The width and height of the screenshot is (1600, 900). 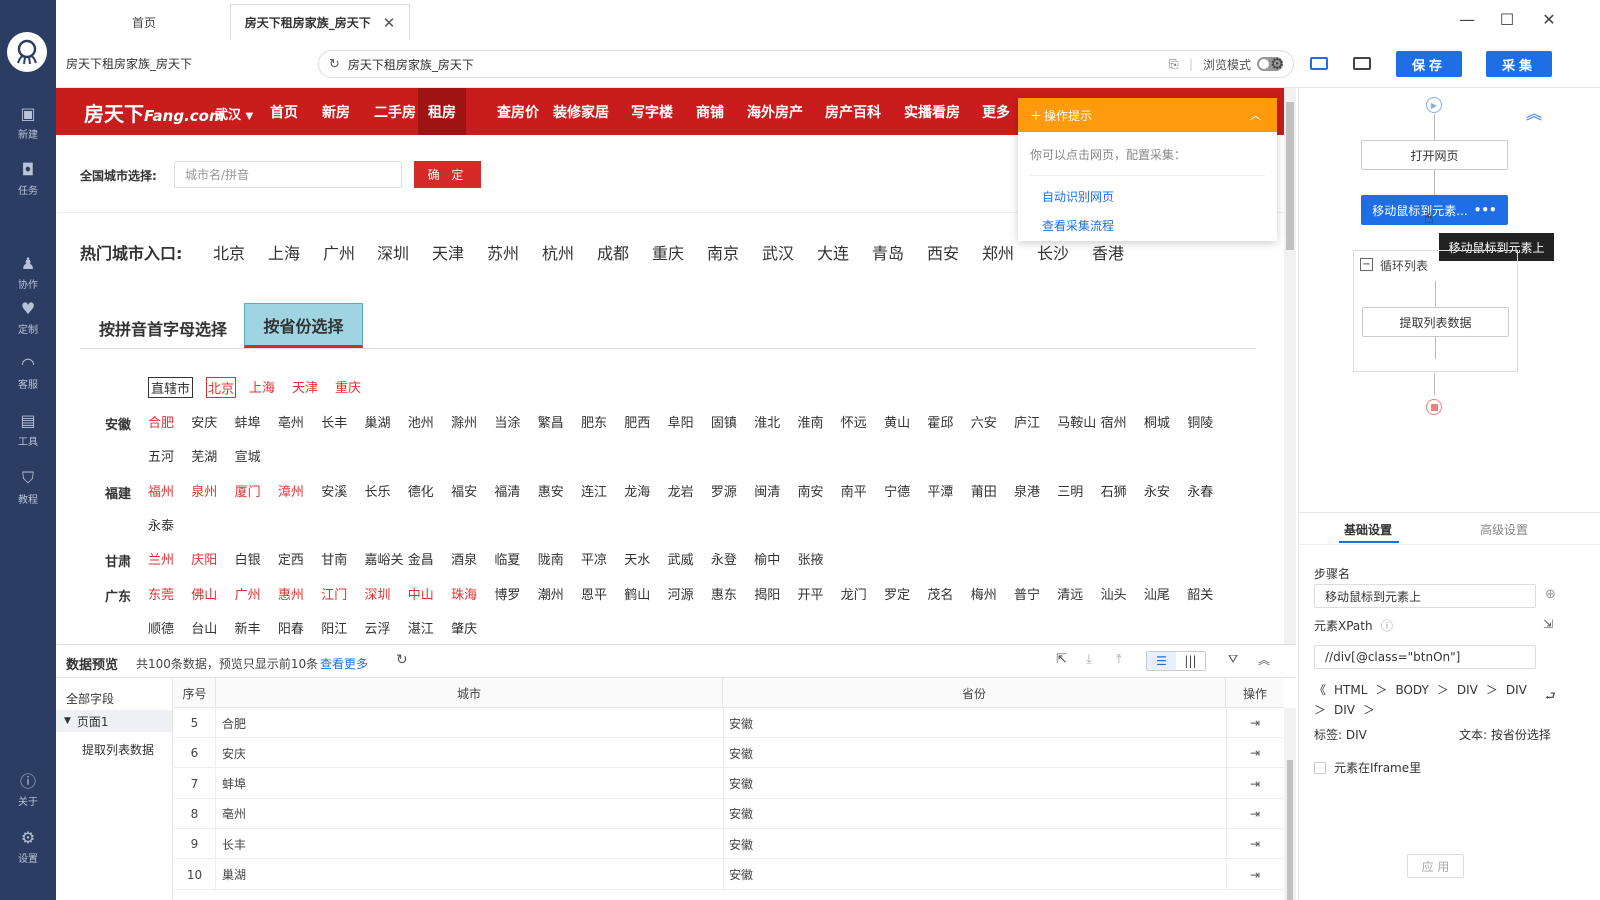 I want to click on nav-item: 装修家居, so click(x=581, y=111).